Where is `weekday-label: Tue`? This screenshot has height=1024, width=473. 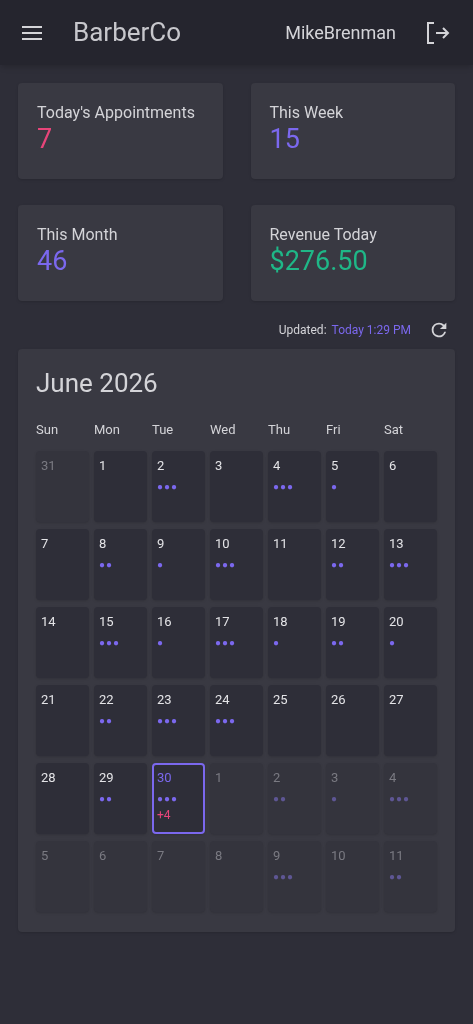 weekday-label: Tue is located at coordinates (163, 430).